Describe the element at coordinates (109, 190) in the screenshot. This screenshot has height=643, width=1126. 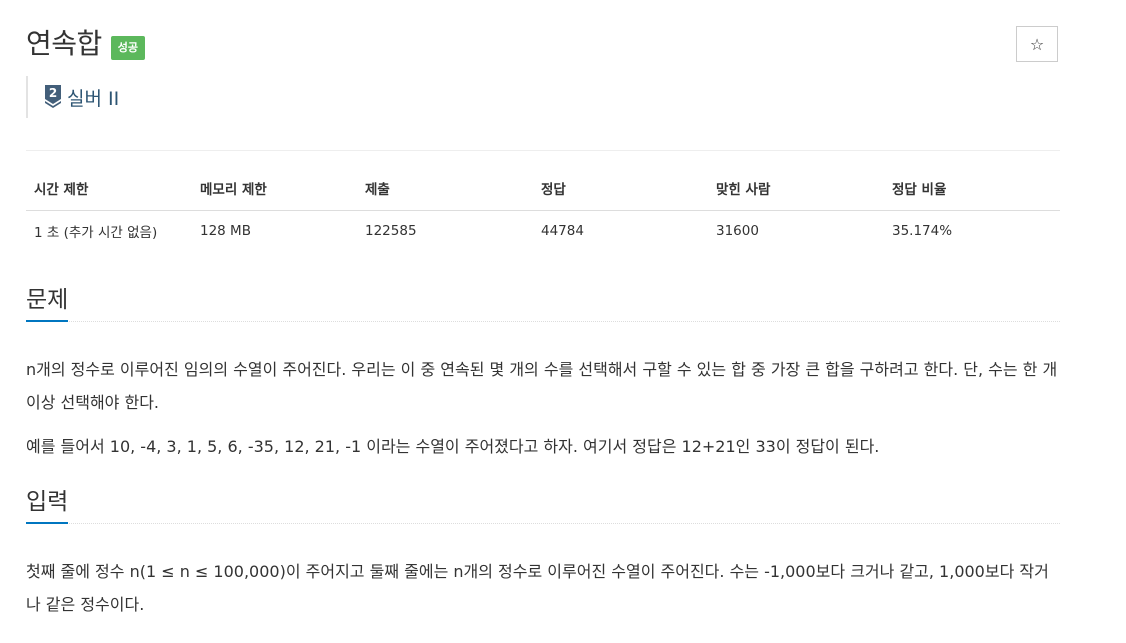
I see `header-time-limit: 시간 제한` at that location.